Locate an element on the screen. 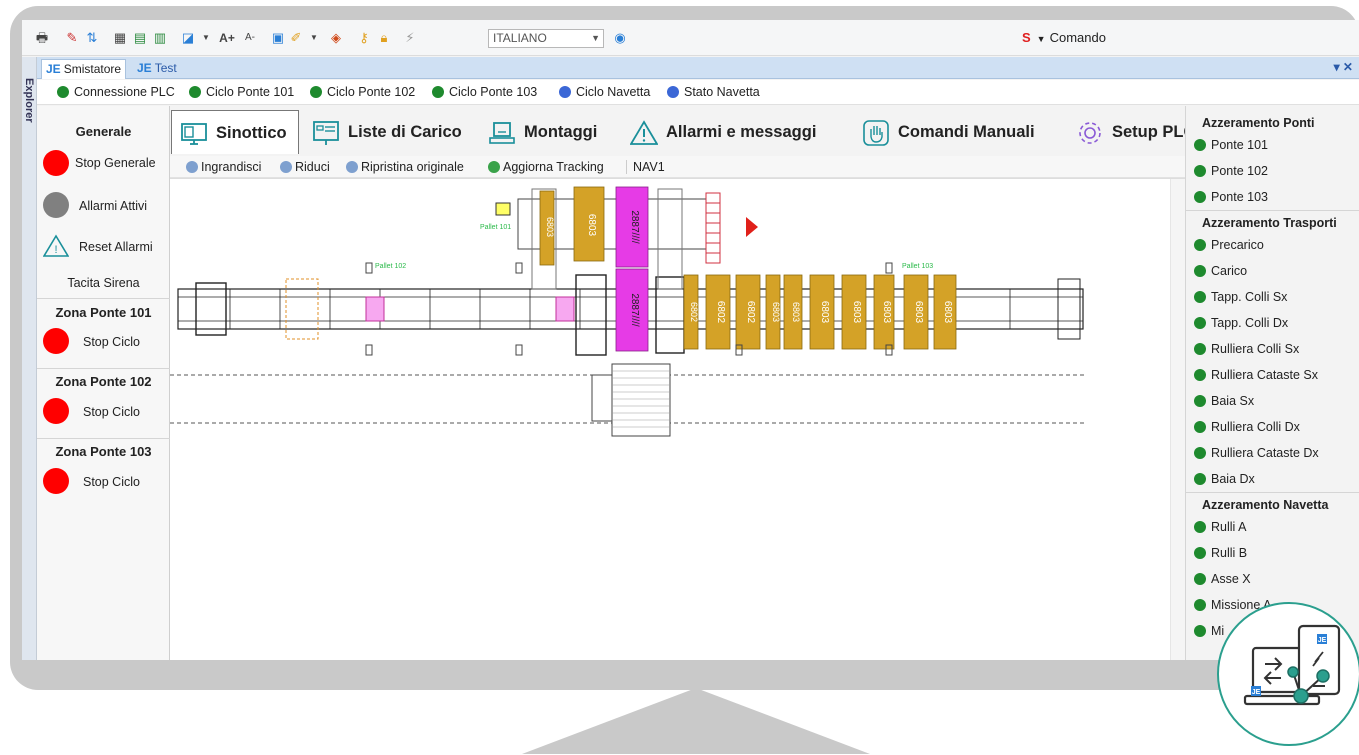 This screenshot has height=755, width=1359. reset-asse-x: Asse X is located at coordinates (1222, 579).